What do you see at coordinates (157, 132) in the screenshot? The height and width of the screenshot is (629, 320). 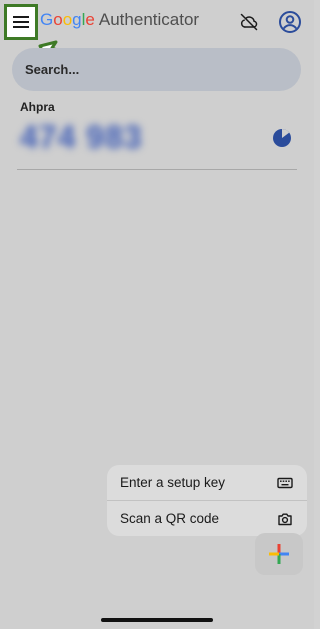 I see `account-item: Ahpra 474 983` at bounding box center [157, 132].